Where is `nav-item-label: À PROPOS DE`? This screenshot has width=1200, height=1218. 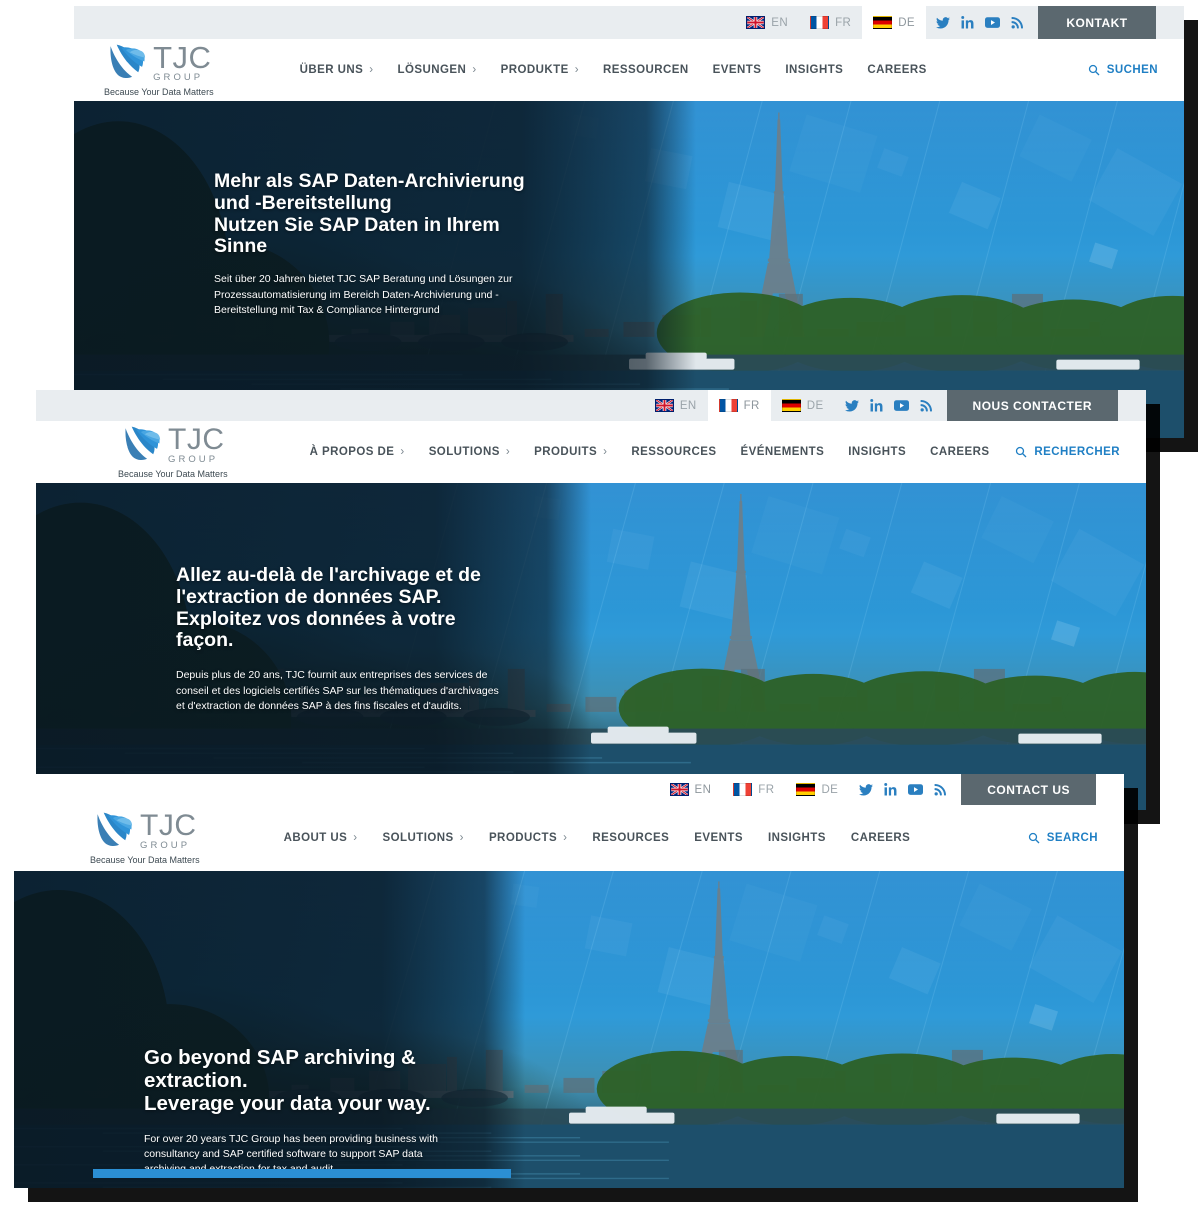 nav-item-label: À PROPOS DE is located at coordinates (352, 452).